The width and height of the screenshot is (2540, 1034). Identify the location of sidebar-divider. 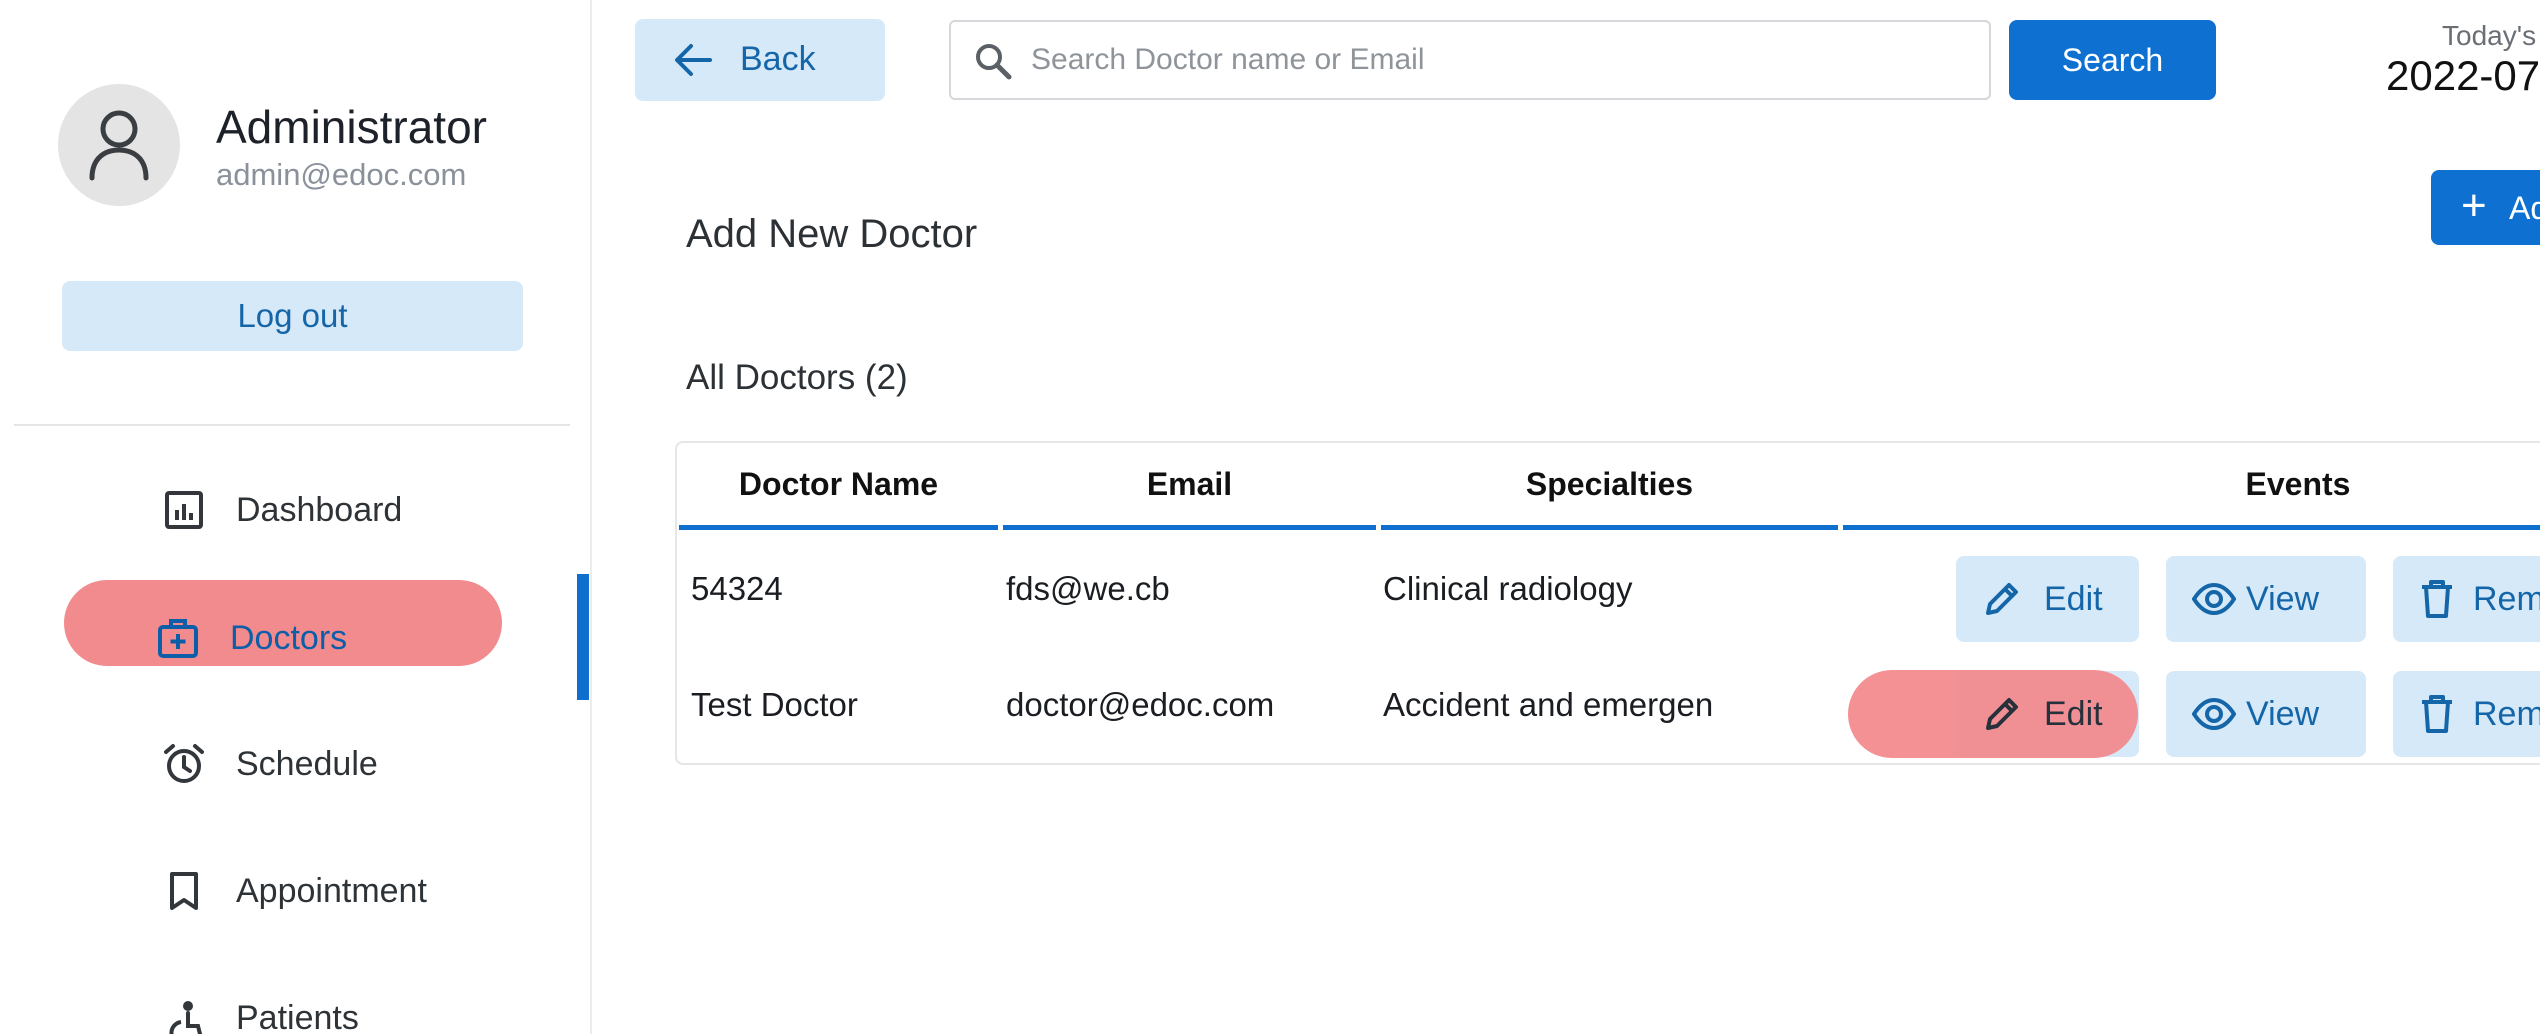
(292, 425).